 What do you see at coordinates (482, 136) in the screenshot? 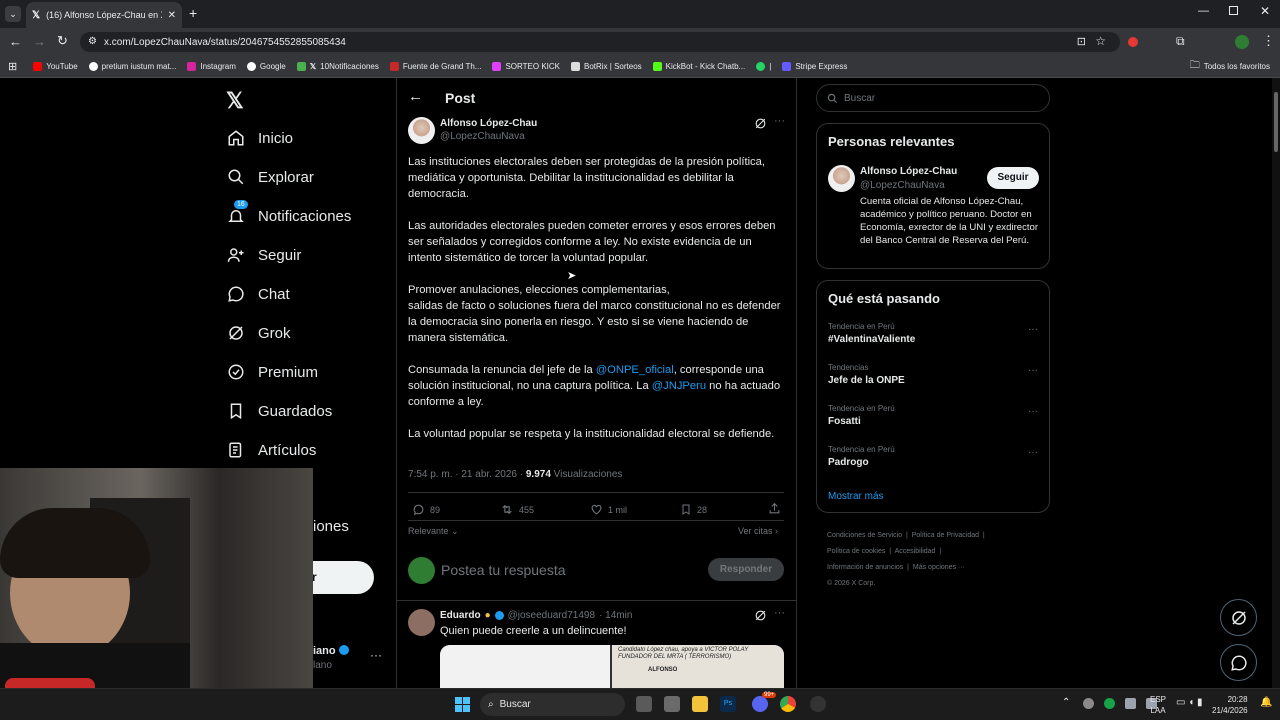
I see `author-handle: @LopezChauNava` at bounding box center [482, 136].